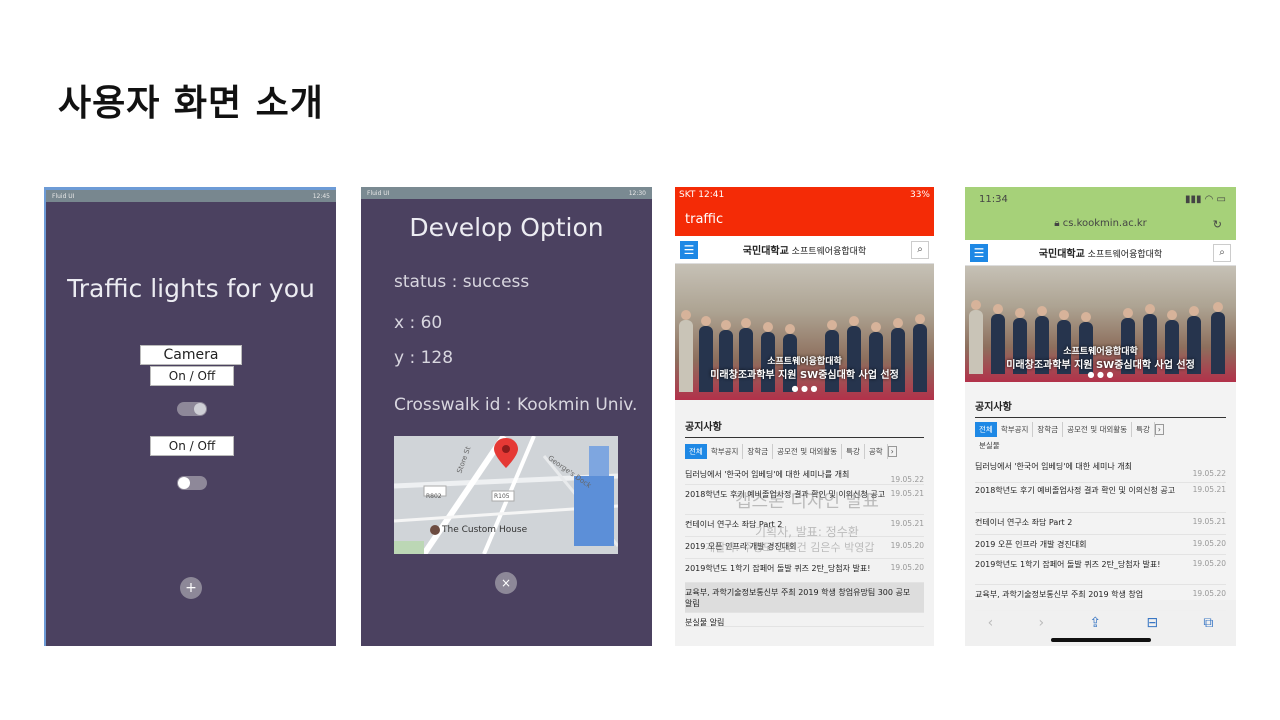 The width and height of the screenshot is (1280, 720). What do you see at coordinates (1100, 445) in the screenshot?
I see `notice-tabs-row2: 분실물` at bounding box center [1100, 445].